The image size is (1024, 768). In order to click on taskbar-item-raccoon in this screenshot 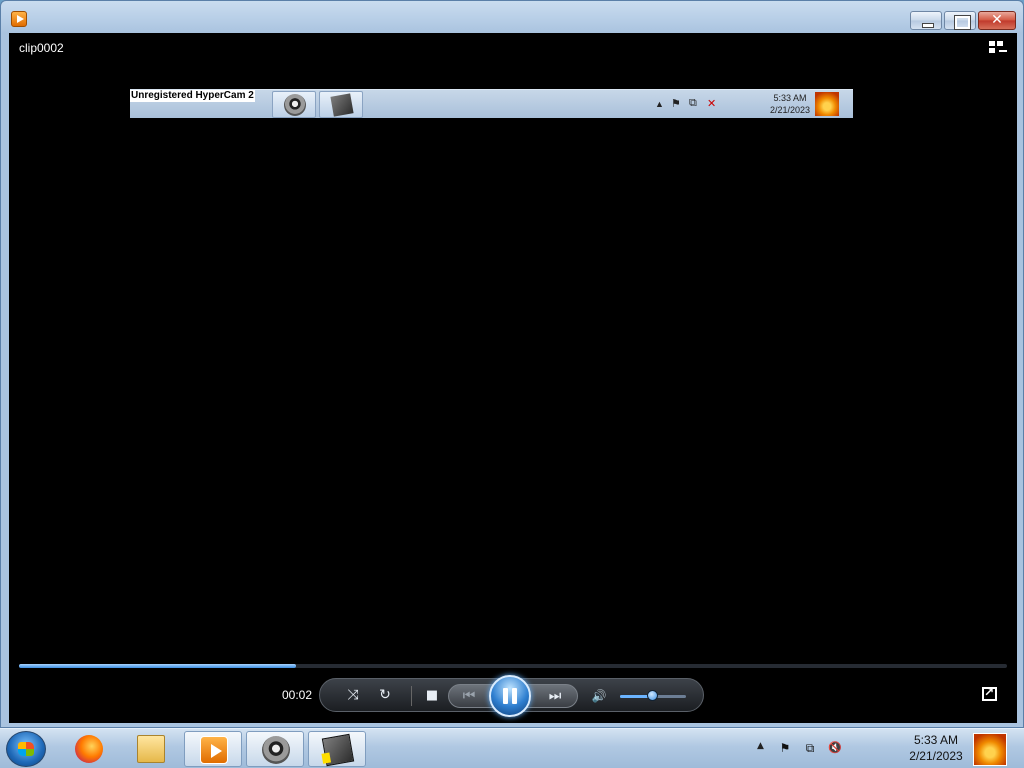, I will do `click(275, 749)`.